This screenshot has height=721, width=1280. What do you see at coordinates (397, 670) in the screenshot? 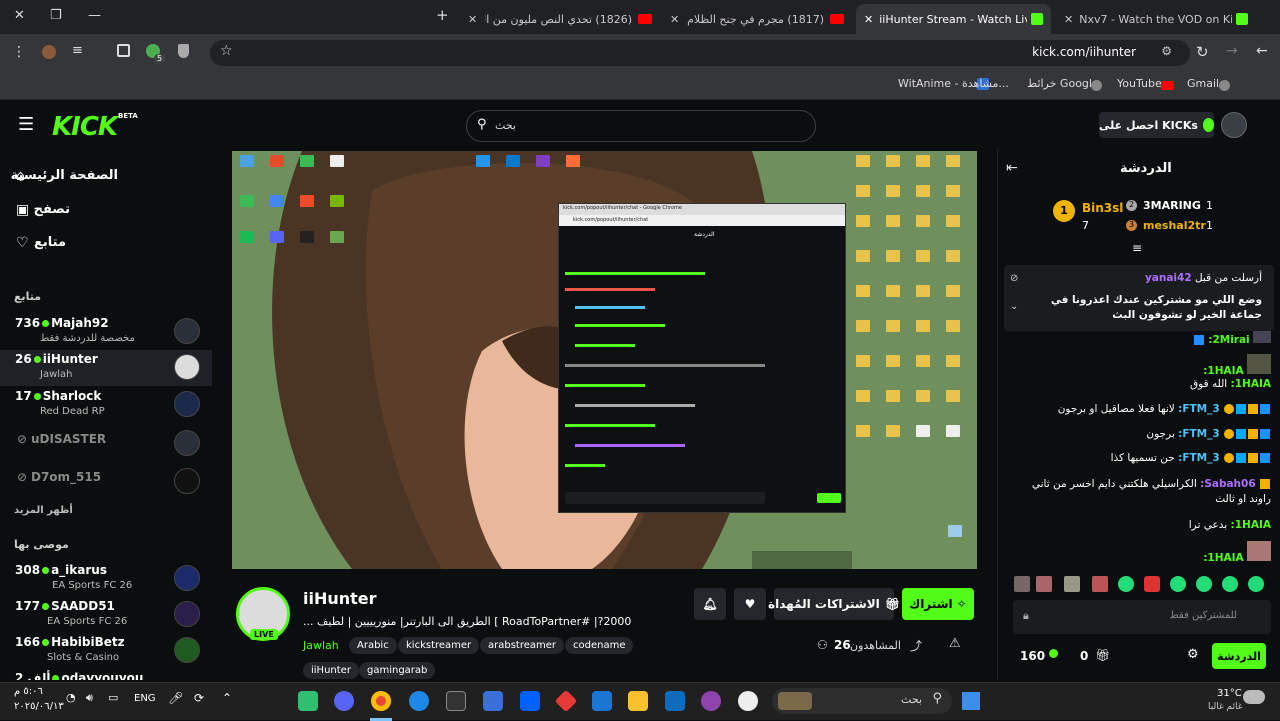
I see `tag-gamingarab: gamingarab` at bounding box center [397, 670].